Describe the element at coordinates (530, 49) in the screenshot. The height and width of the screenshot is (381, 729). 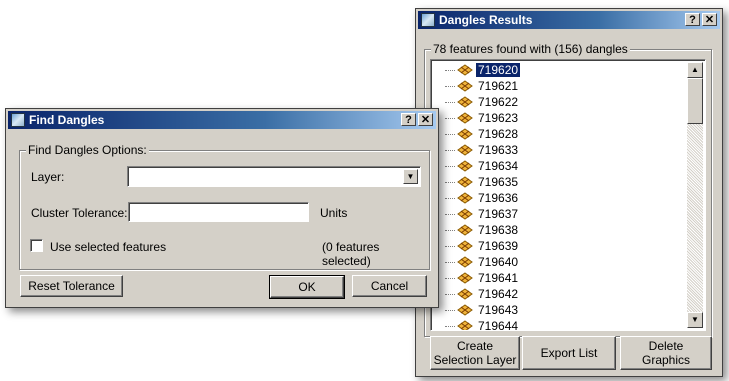
I see `results-summary: 78 features found with (156) dangles` at that location.